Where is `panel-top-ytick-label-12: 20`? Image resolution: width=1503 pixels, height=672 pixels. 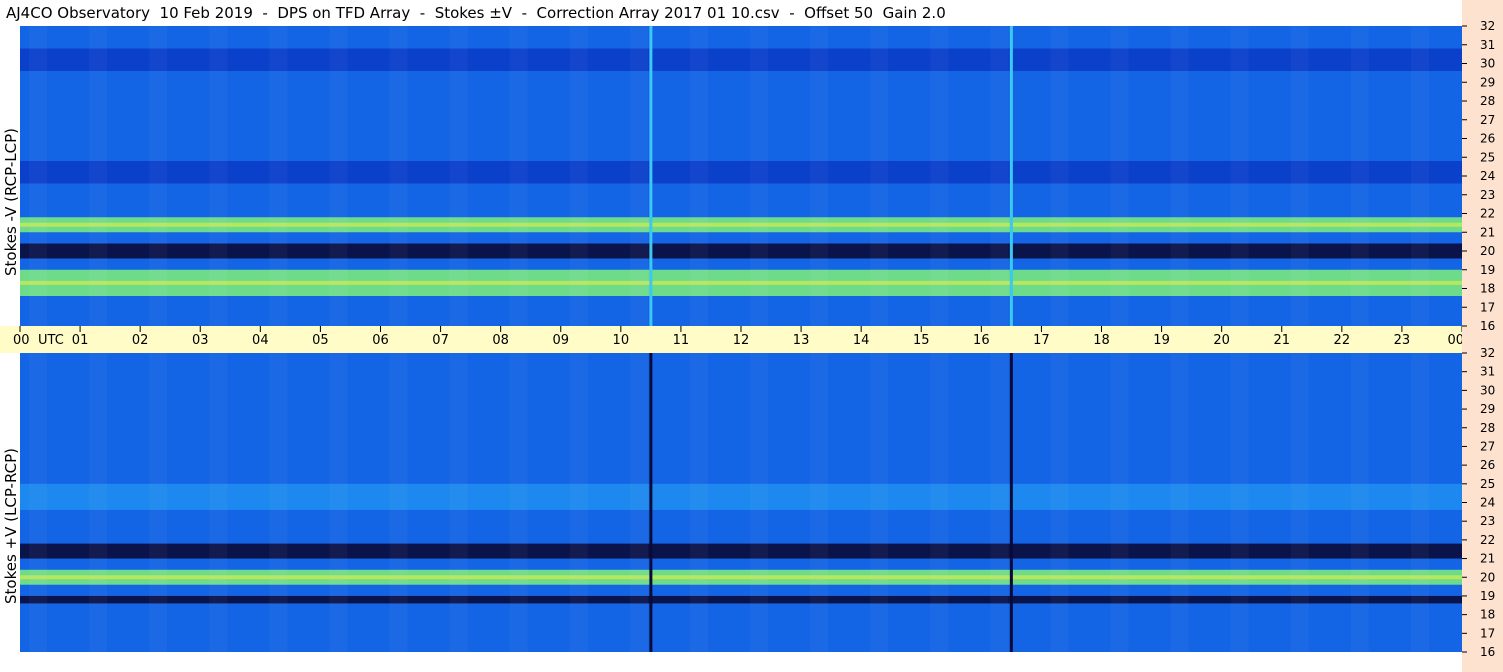 panel-top-ytick-label-12: 20 is located at coordinates (1487, 251).